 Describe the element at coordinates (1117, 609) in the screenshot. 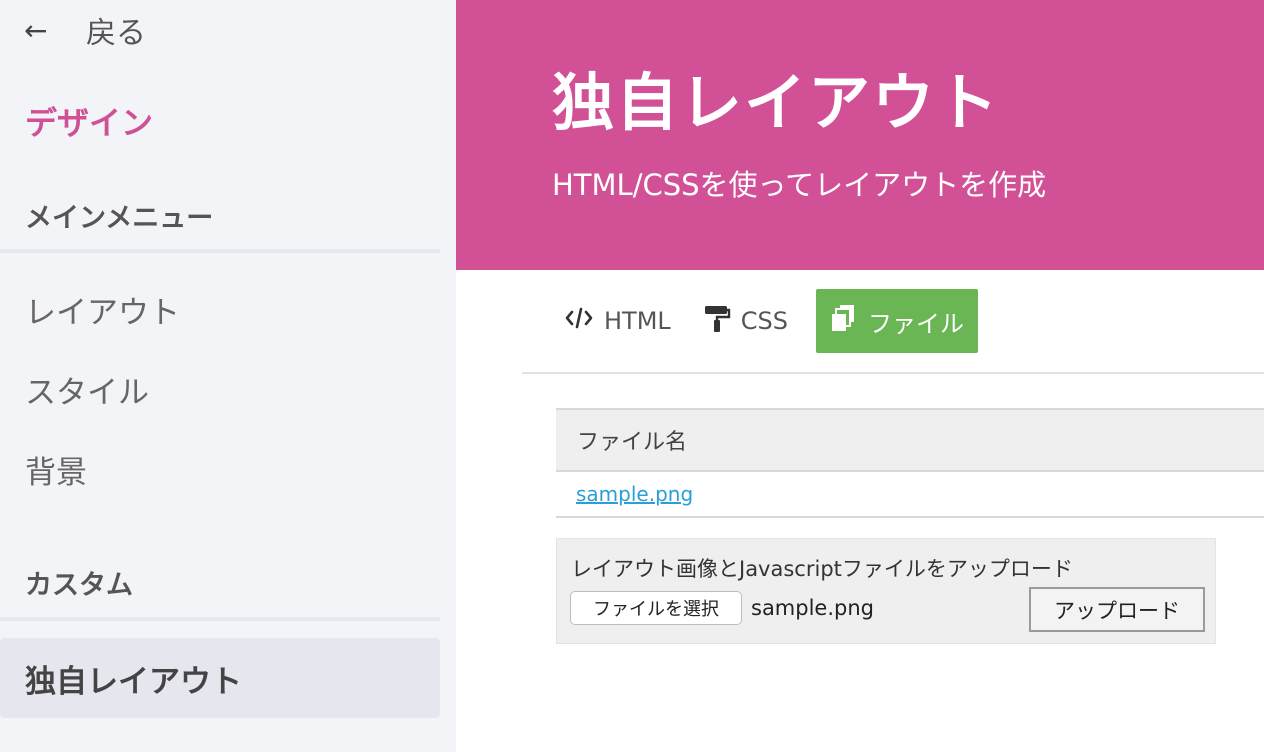

I see `upload-button: アップロード` at that location.